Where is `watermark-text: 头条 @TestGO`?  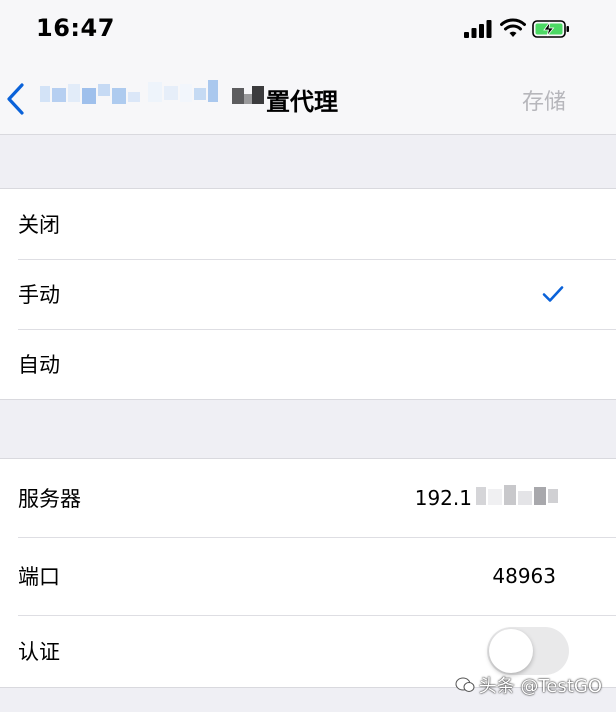
watermark-text: 头条 @TestGO is located at coordinates (540, 686).